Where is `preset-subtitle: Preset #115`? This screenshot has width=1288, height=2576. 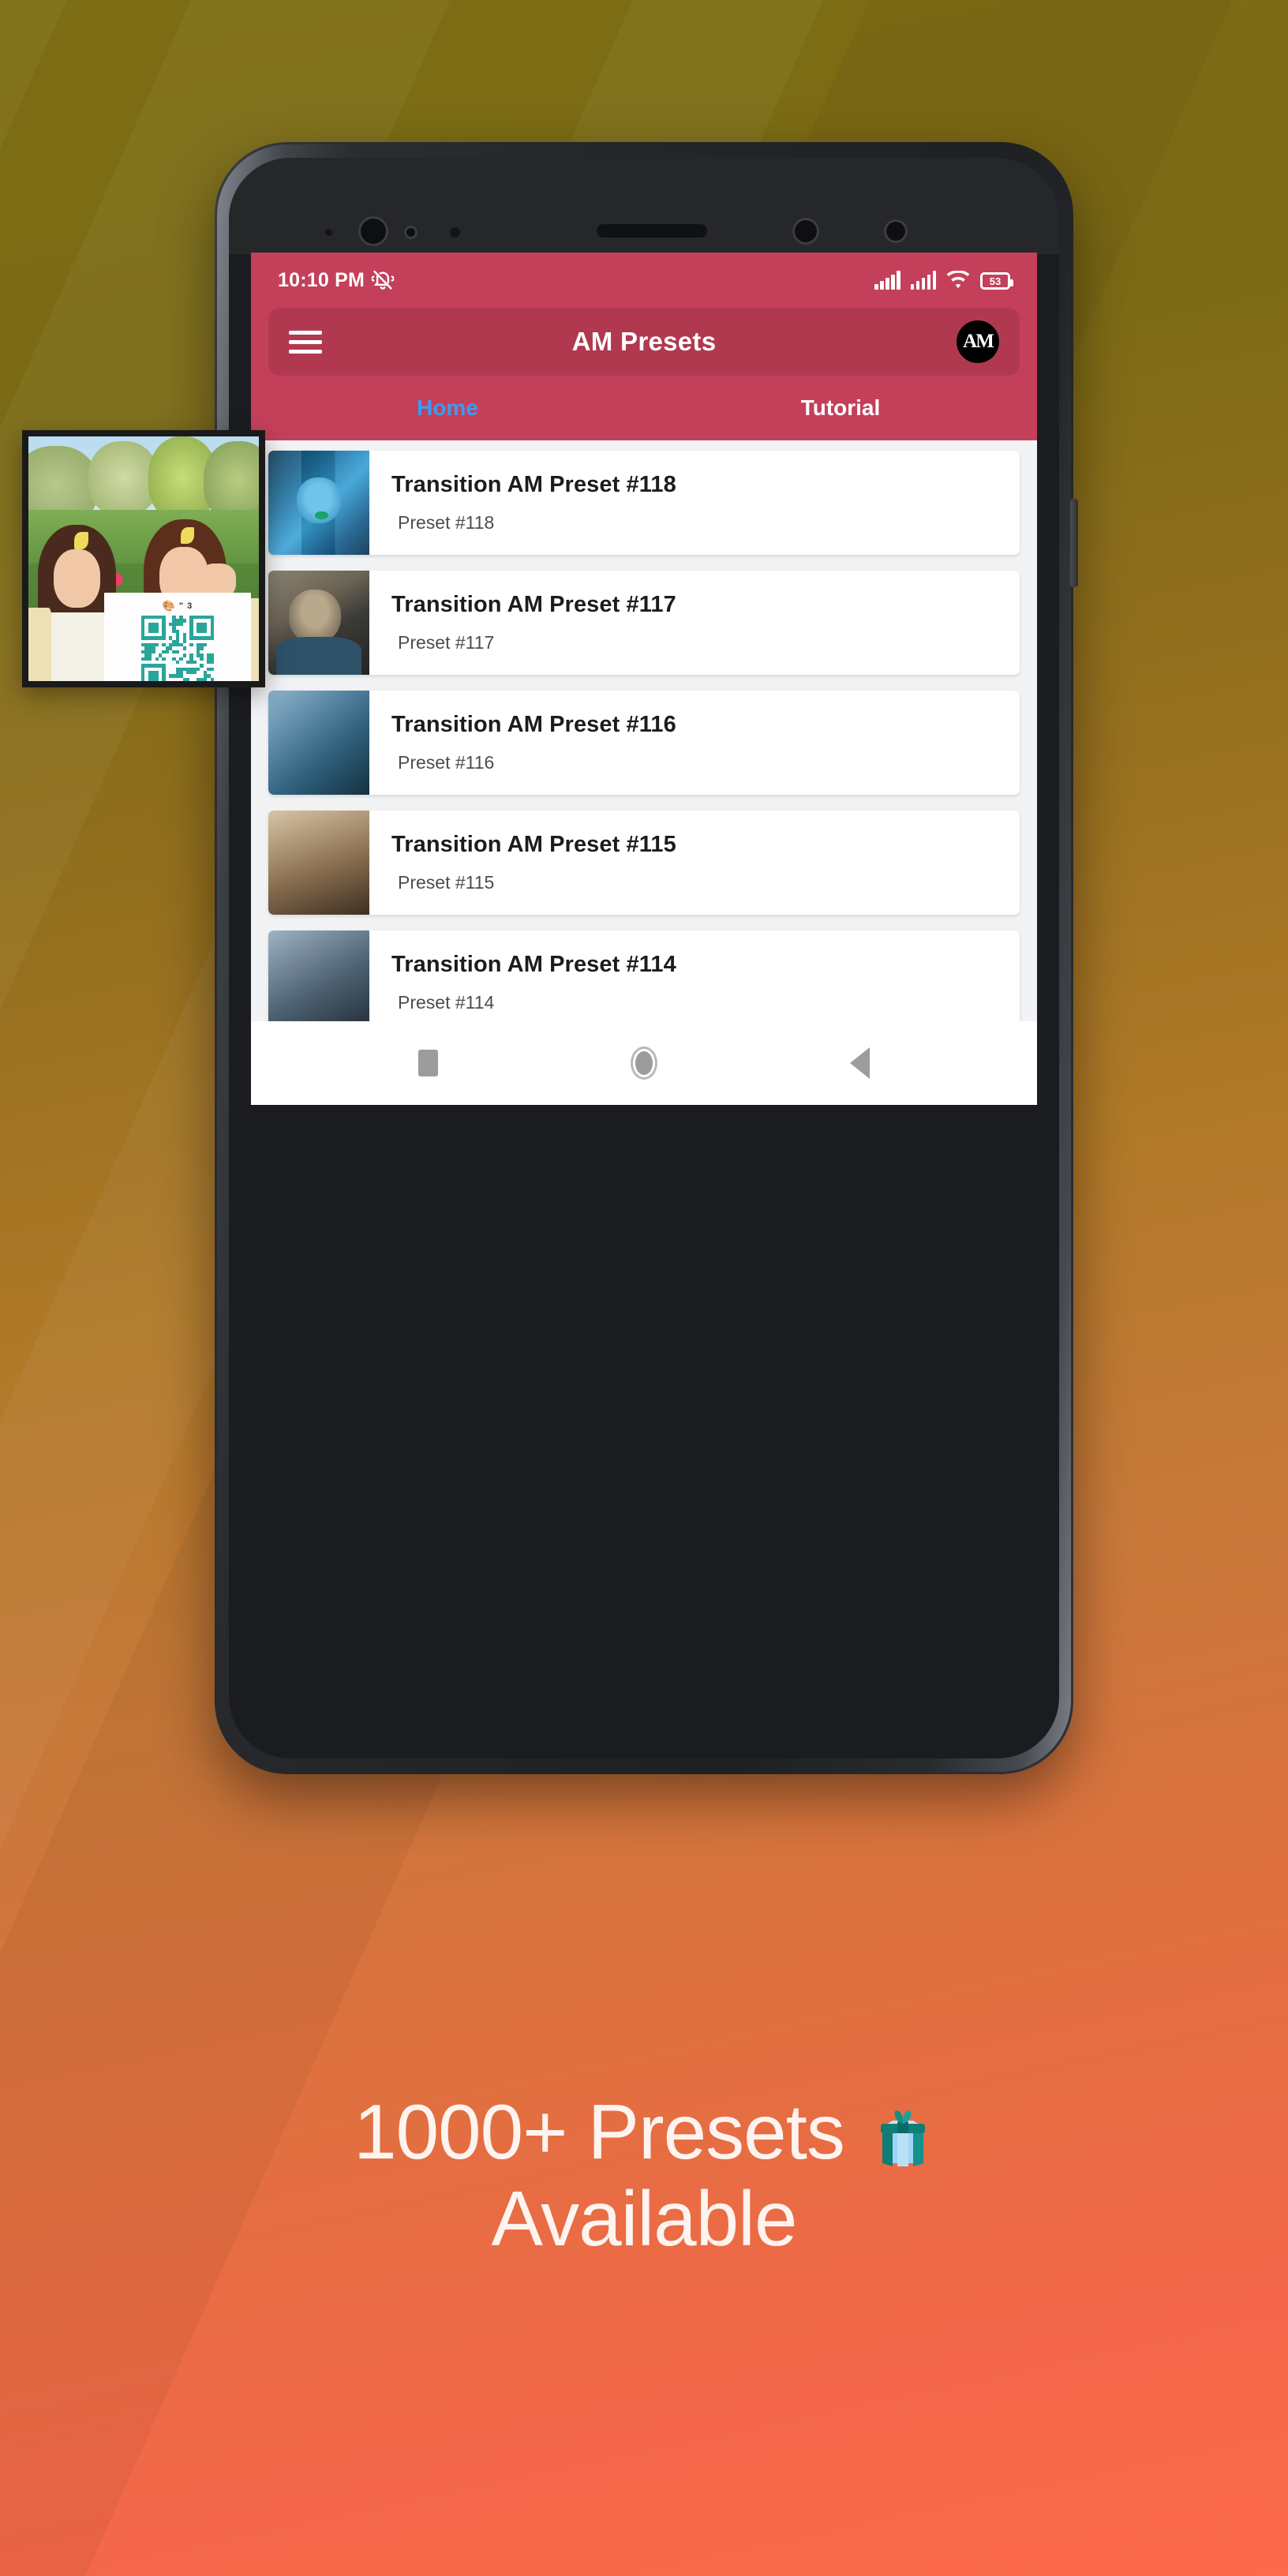
preset-subtitle: Preset #115 is located at coordinates (446, 882).